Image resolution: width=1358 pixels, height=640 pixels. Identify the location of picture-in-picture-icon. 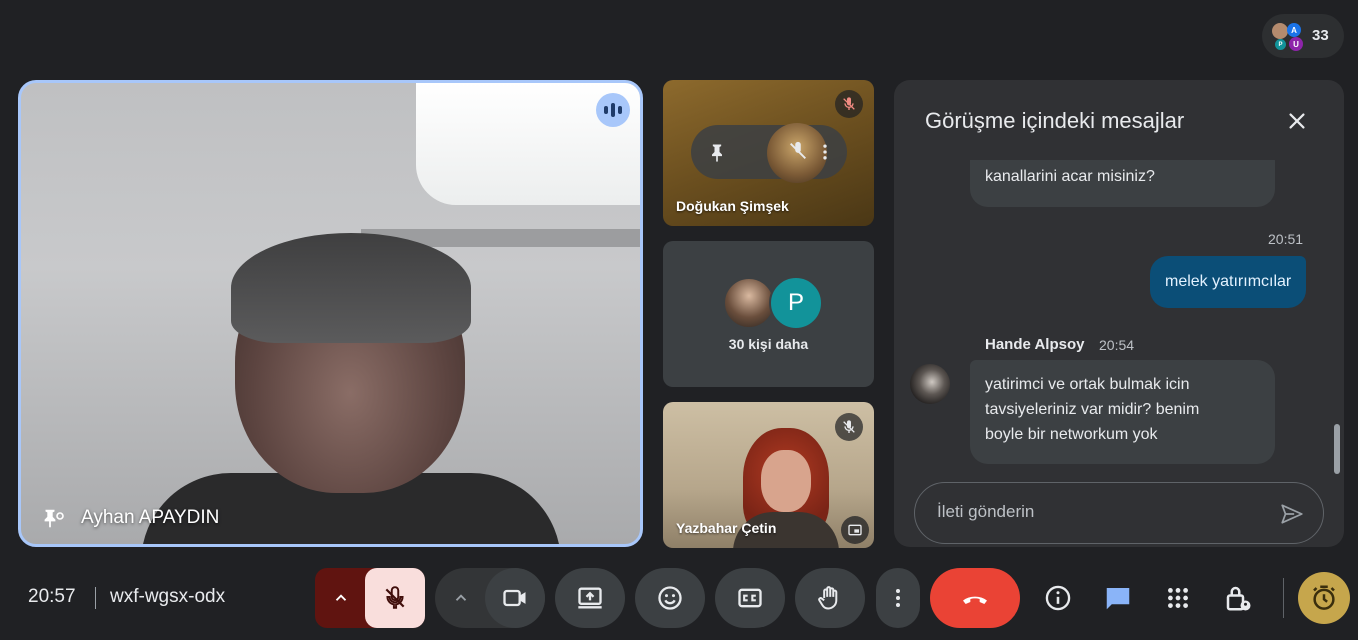
(855, 530).